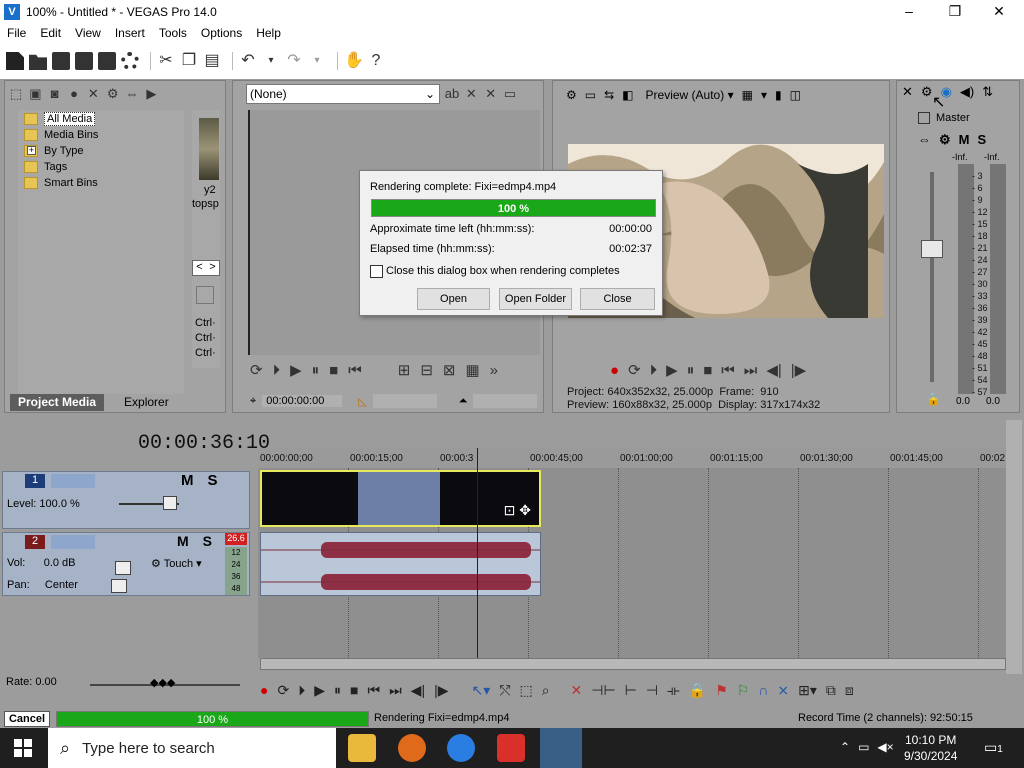  What do you see at coordinates (45, 167) in the screenshot?
I see `tree-item-tags: Tags` at bounding box center [45, 167].